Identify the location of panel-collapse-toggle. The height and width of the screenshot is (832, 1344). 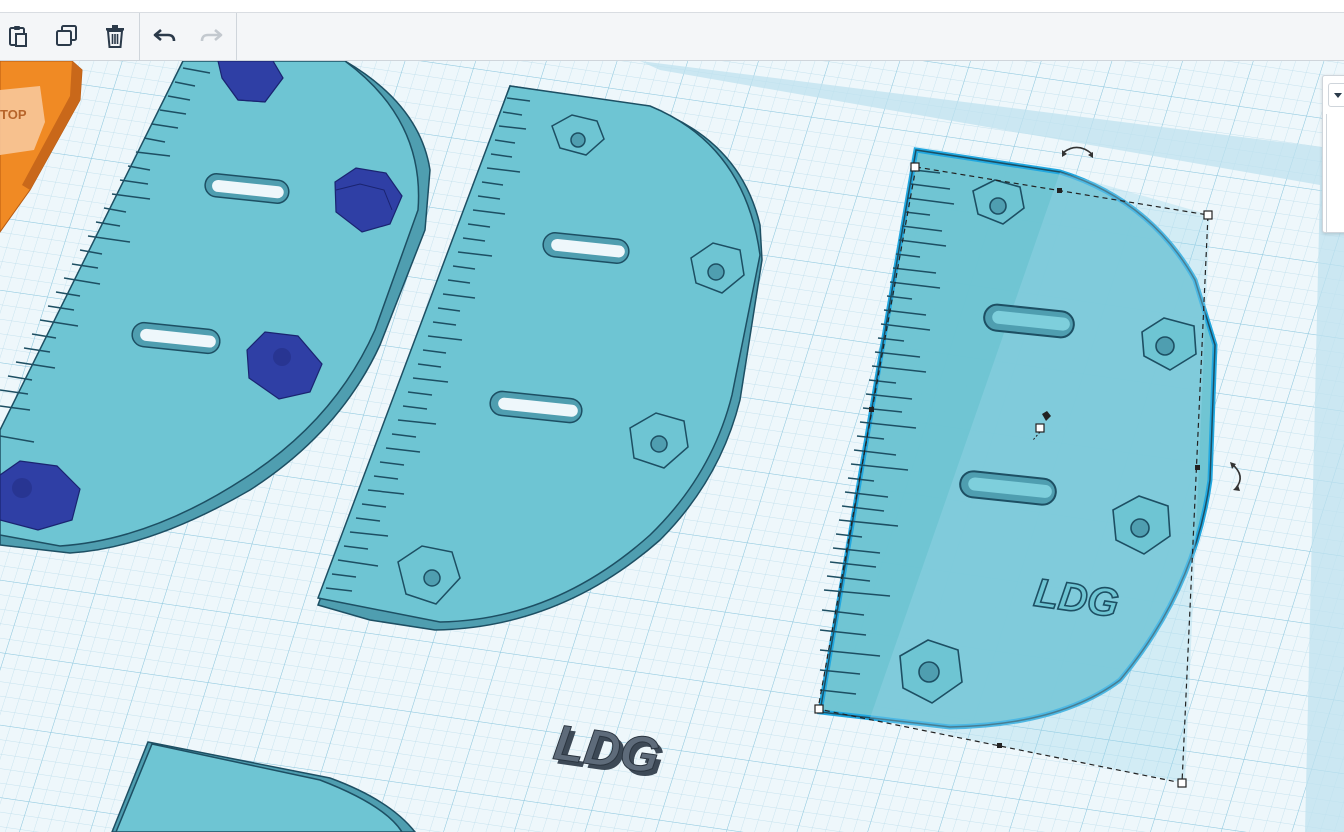
(1336, 95).